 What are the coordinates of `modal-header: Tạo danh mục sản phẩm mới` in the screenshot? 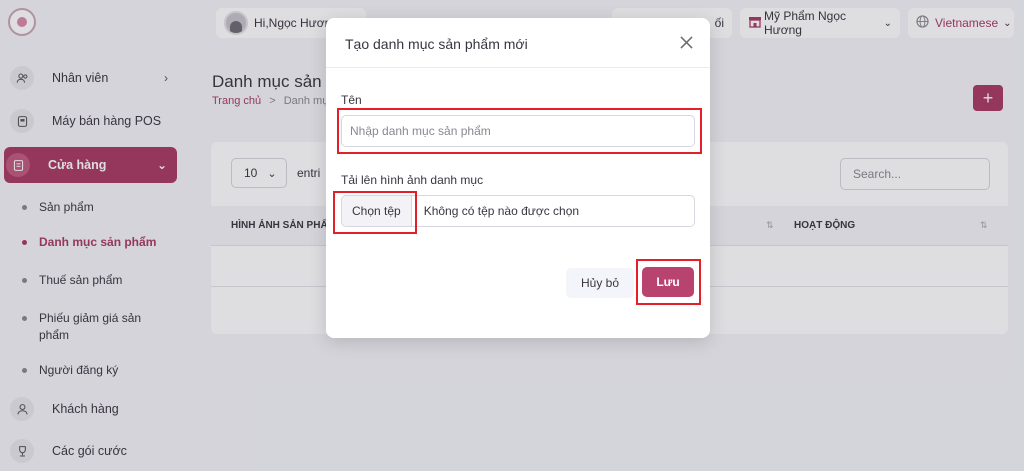 It's located at (518, 43).